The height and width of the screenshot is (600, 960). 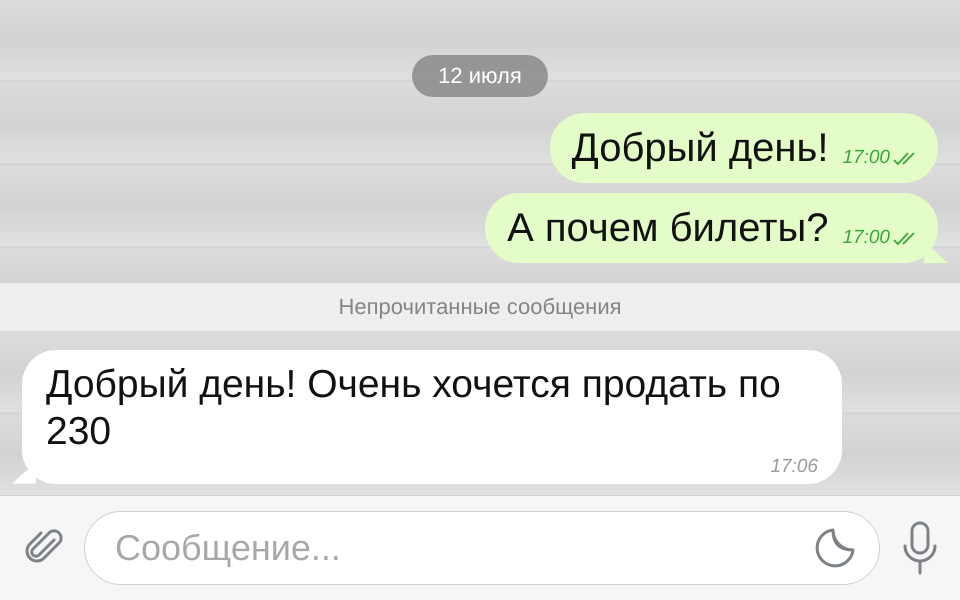 I want to click on message-text: Добрый день!, so click(x=700, y=148).